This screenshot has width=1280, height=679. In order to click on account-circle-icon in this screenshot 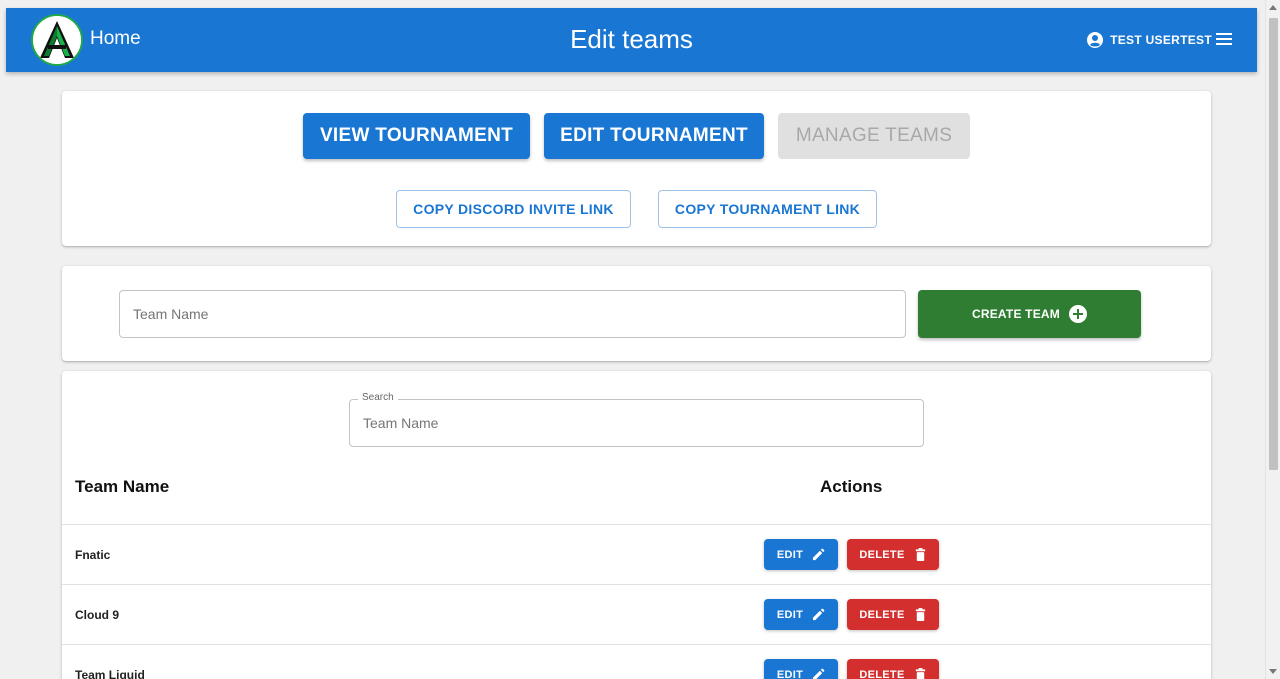, I will do `click(1095, 40)`.